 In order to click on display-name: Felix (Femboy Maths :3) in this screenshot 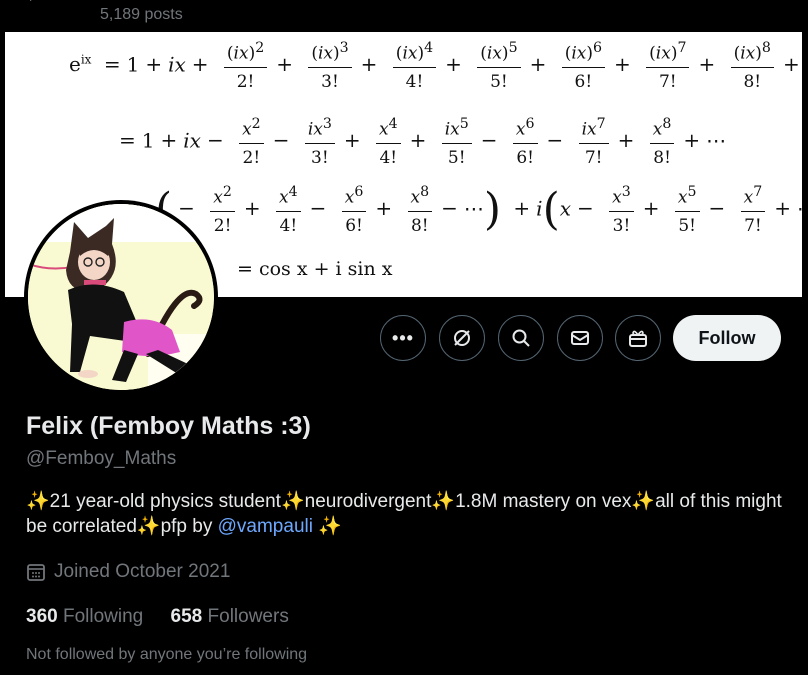, I will do `click(168, 426)`.